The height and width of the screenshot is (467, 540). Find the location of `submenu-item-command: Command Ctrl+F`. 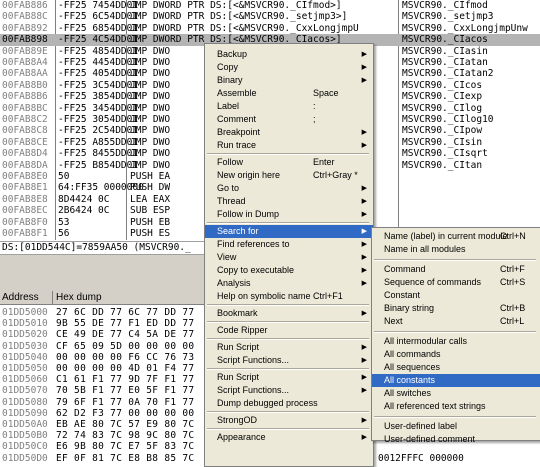

submenu-item-command: Command Ctrl+F is located at coordinates (456, 269).